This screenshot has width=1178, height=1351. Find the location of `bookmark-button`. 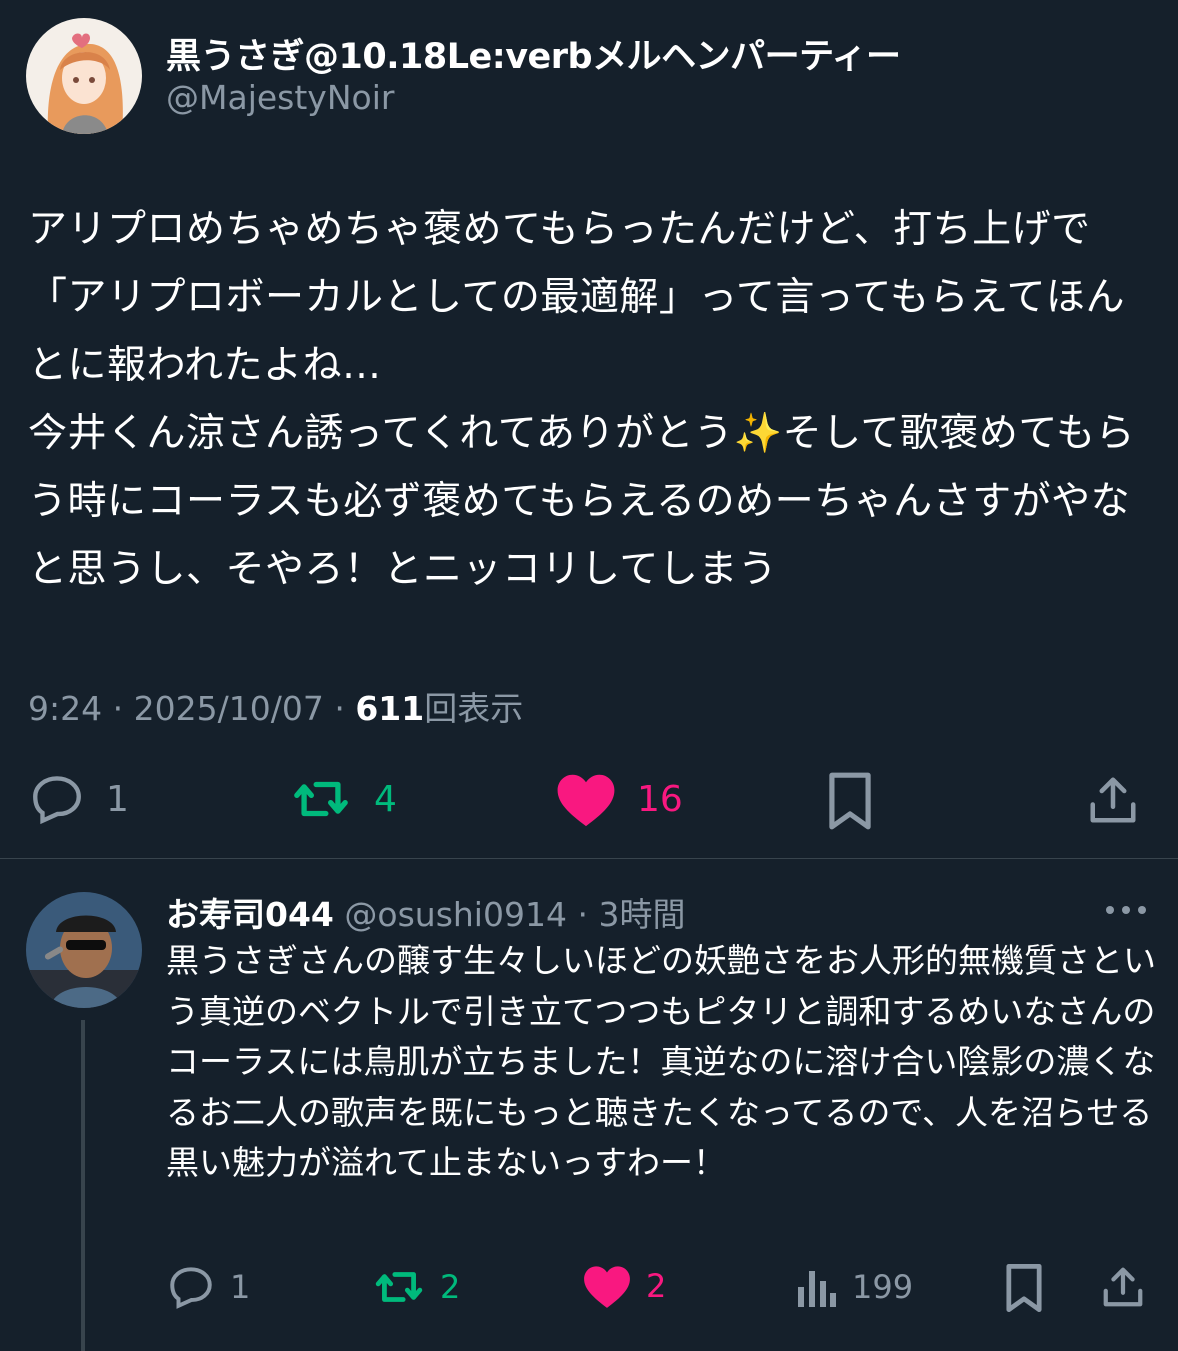

bookmark-button is located at coordinates (850, 801).